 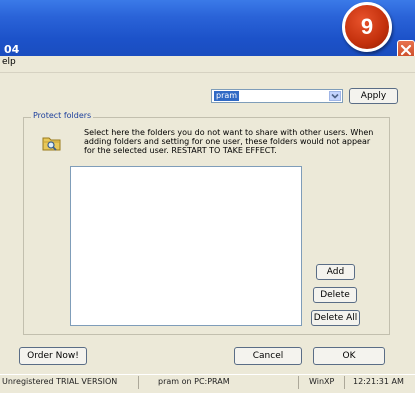 What do you see at coordinates (335, 272) in the screenshot?
I see `add-folder-button: Add` at bounding box center [335, 272].